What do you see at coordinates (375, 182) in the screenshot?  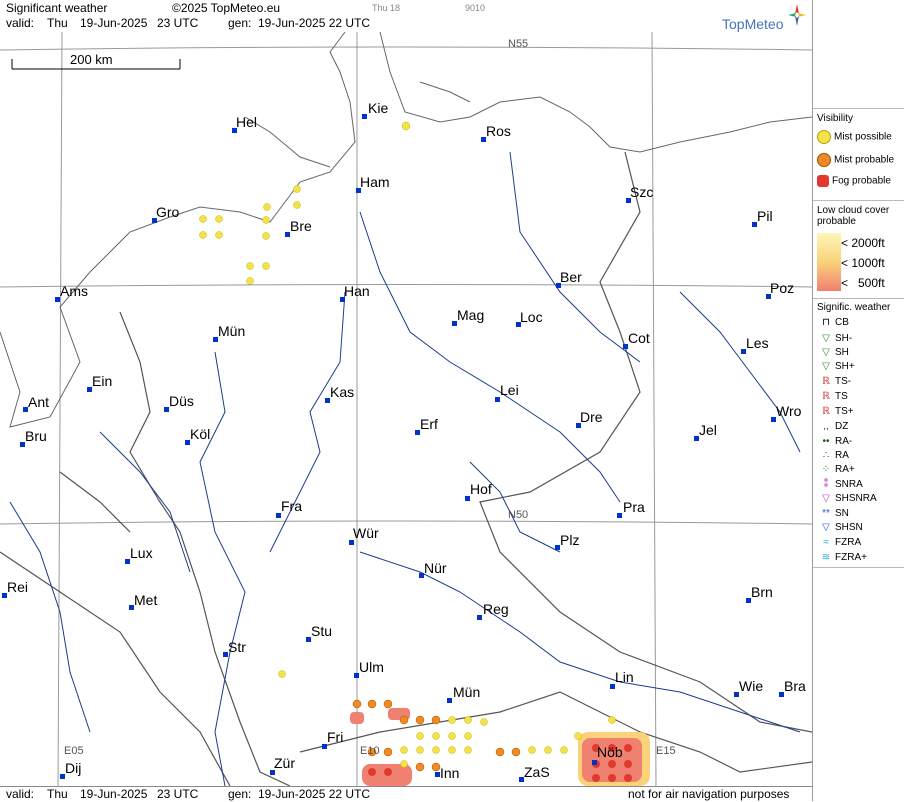 I see `city-label: Ham` at bounding box center [375, 182].